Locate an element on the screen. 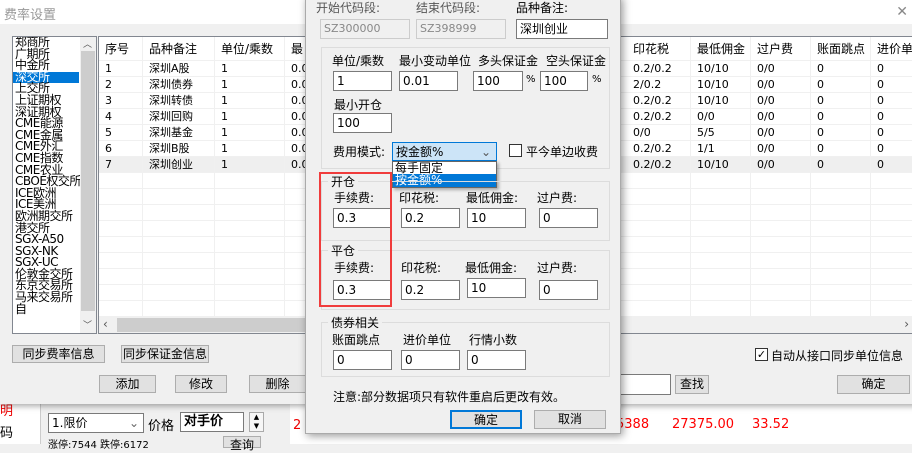  percent-sign: % is located at coordinates (597, 79).